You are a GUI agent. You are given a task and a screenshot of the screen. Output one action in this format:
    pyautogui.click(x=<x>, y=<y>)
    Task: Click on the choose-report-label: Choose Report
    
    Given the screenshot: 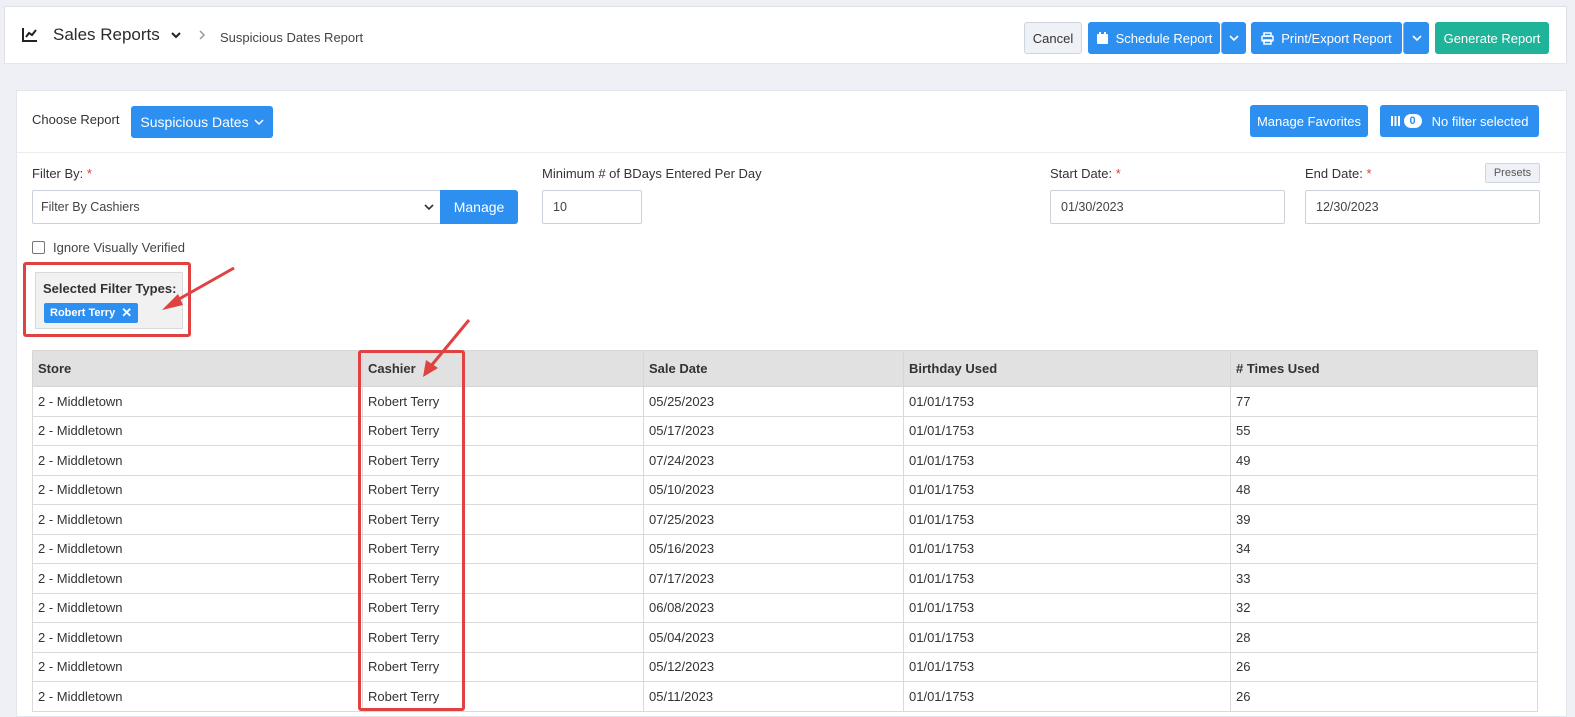 What is the action you would take?
    pyautogui.click(x=76, y=119)
    